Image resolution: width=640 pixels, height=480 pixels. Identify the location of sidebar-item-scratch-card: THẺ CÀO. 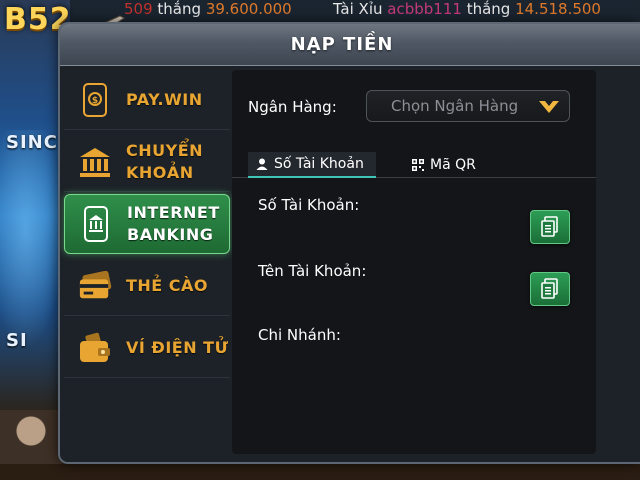
(147, 286).